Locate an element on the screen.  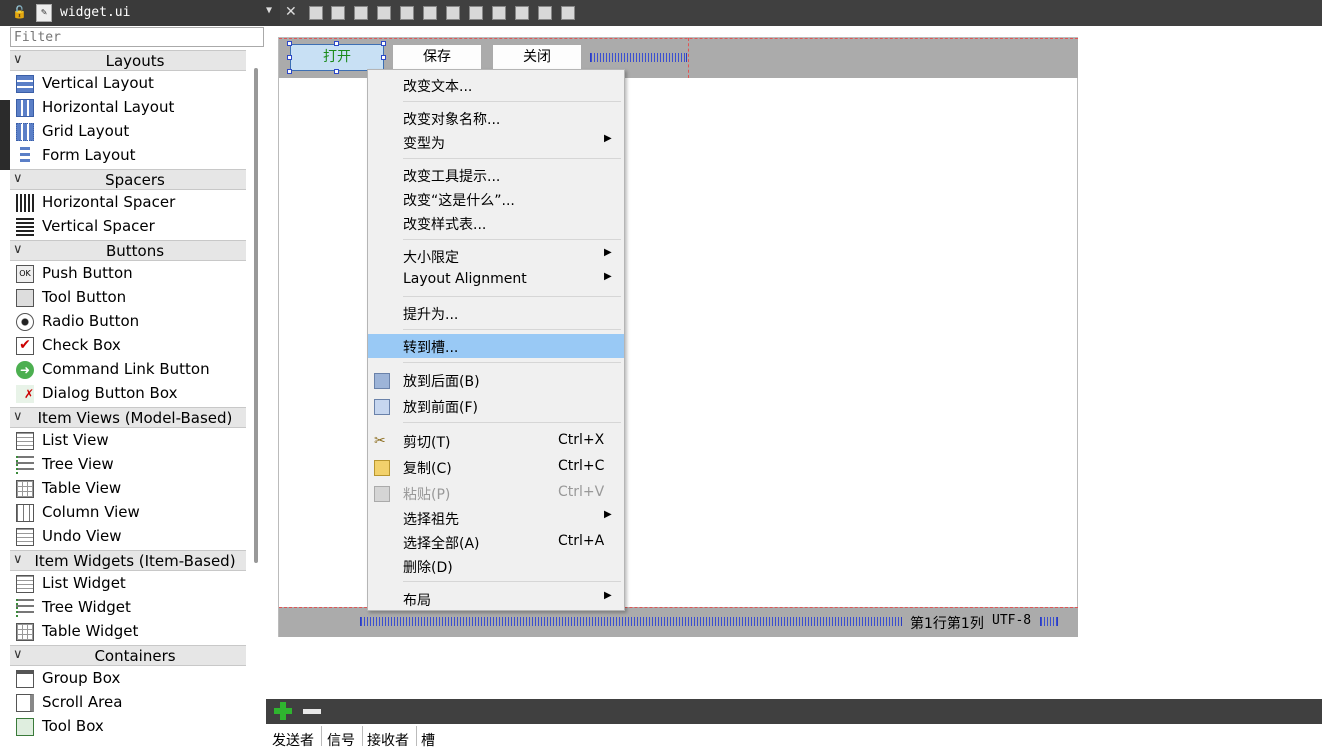
break-layout-icon is located at coordinates (545, 13).